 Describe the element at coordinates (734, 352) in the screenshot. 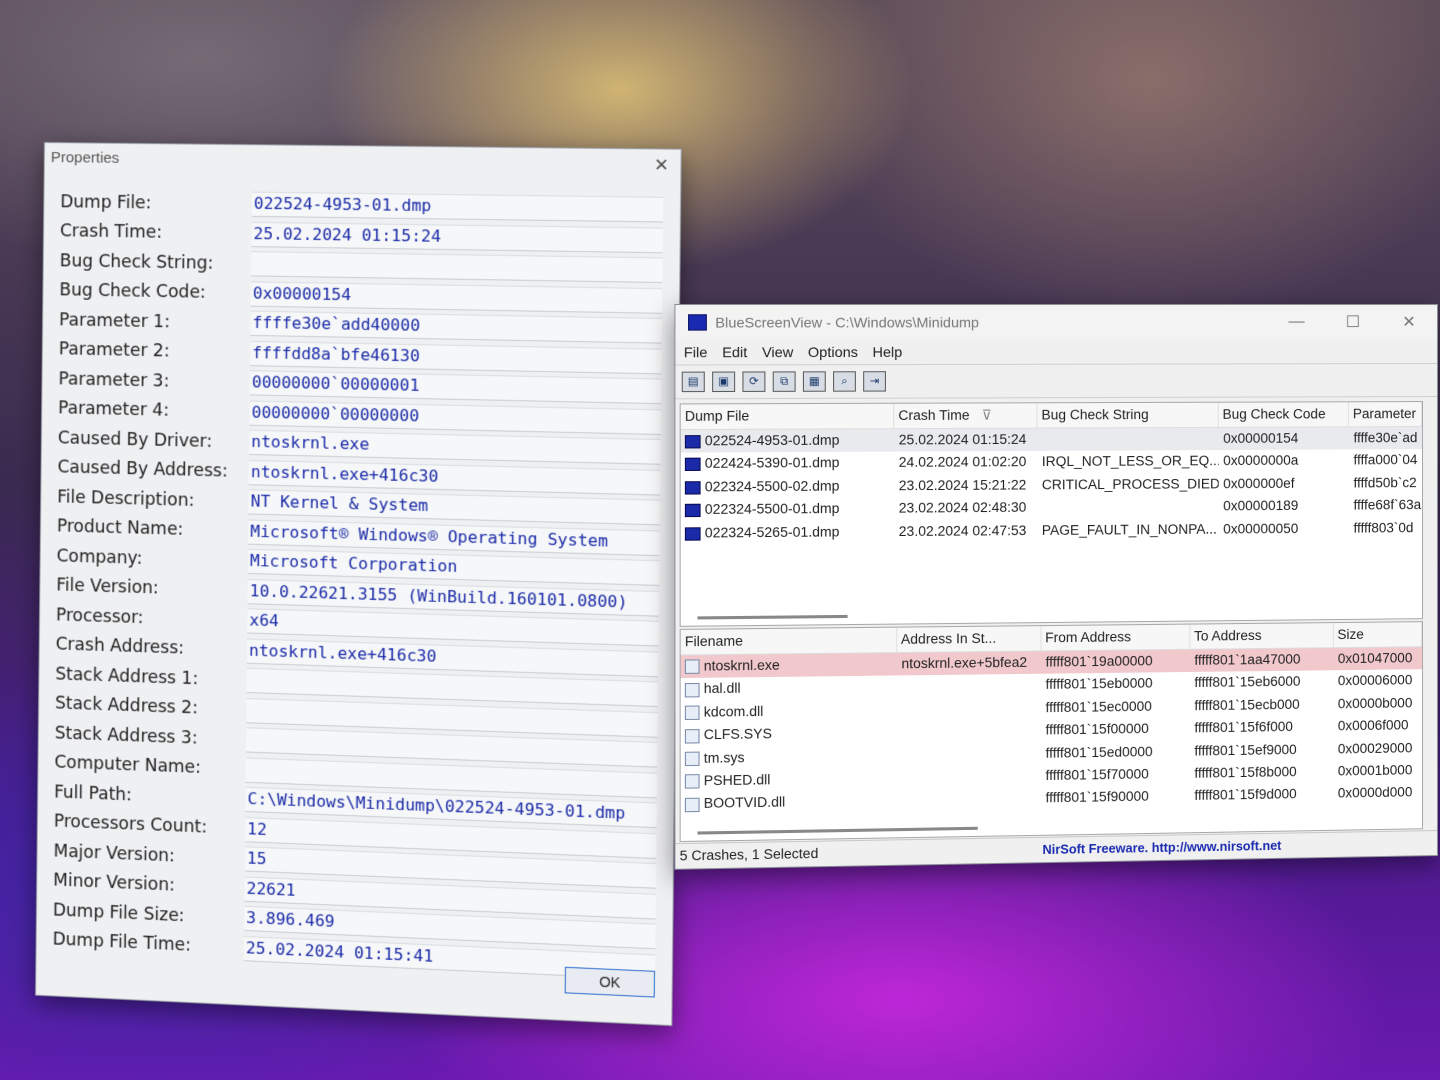

I see `menu-edit: Edit` at that location.